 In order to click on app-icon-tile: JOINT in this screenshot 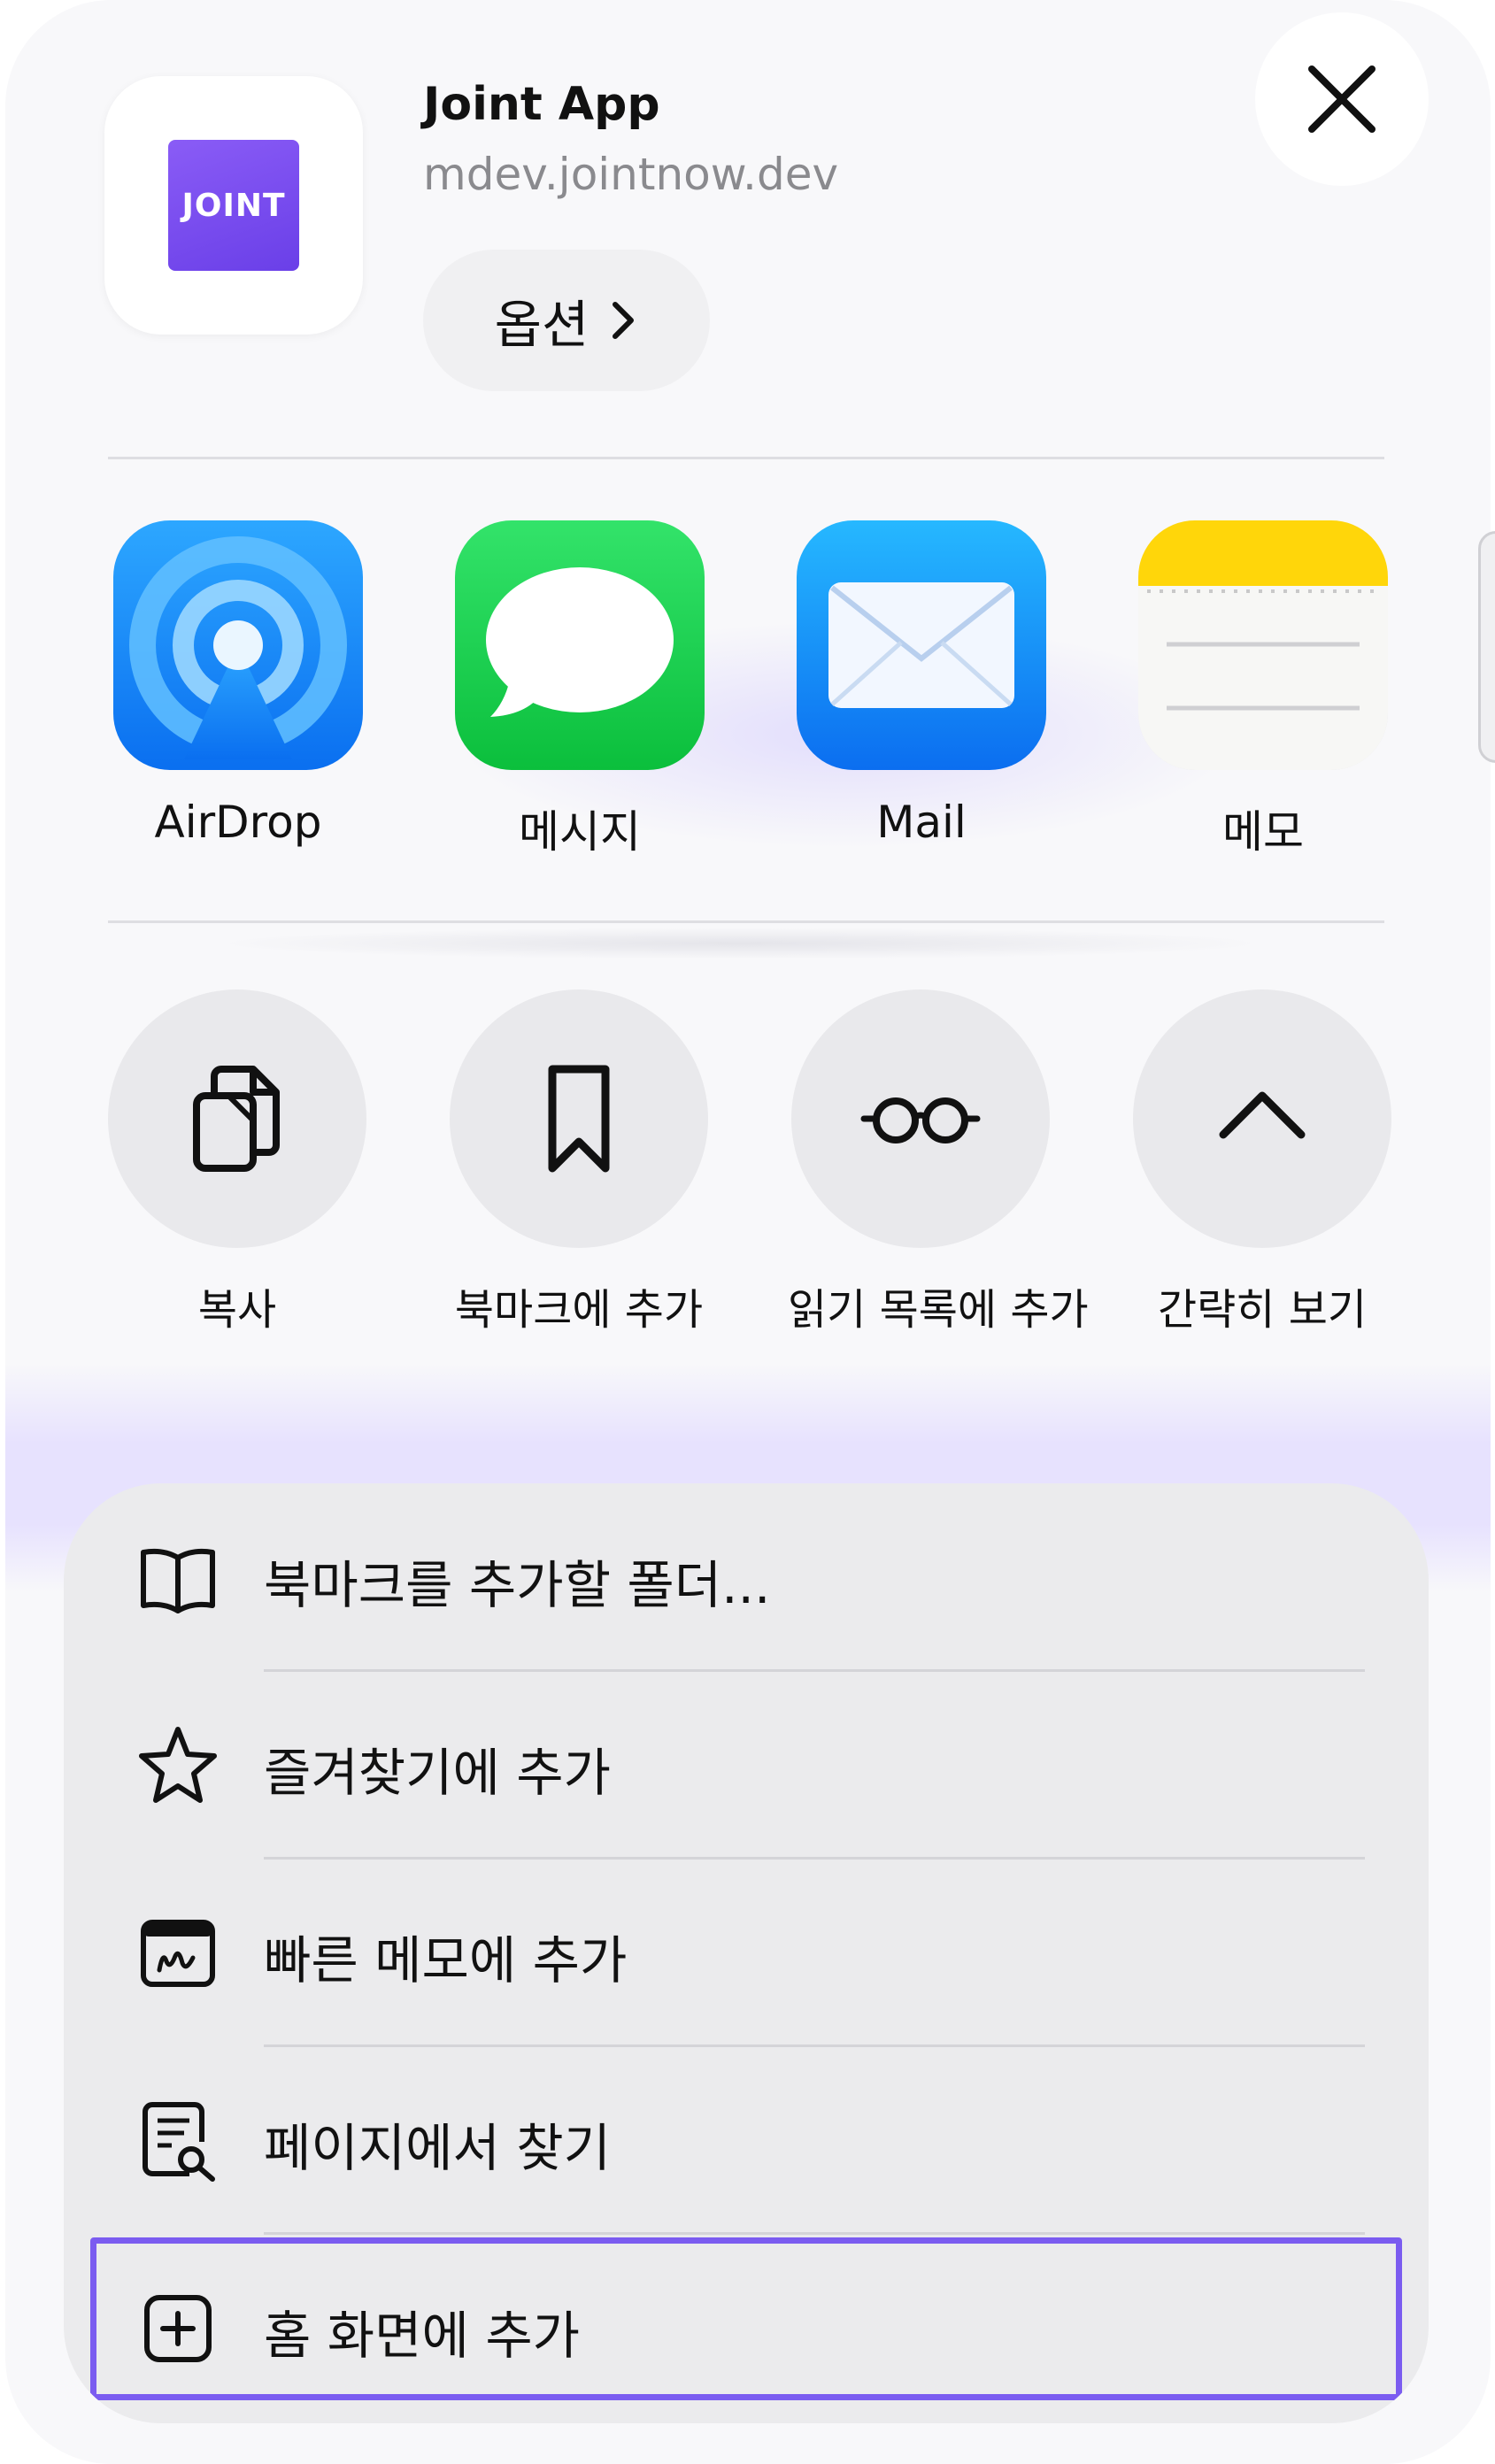, I will do `click(233, 206)`.